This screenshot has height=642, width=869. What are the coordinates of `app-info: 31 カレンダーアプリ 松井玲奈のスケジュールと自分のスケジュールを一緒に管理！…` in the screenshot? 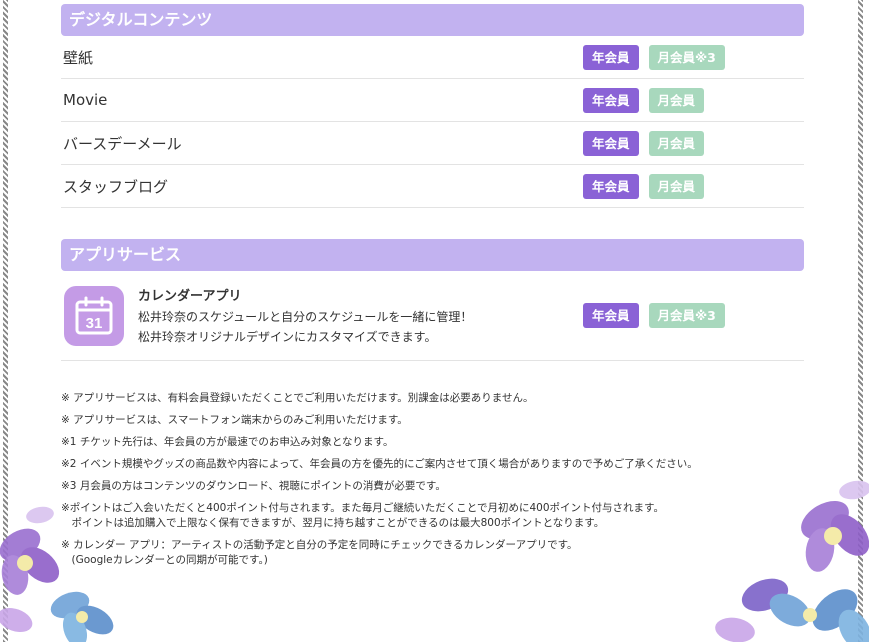 It's located at (266, 316).